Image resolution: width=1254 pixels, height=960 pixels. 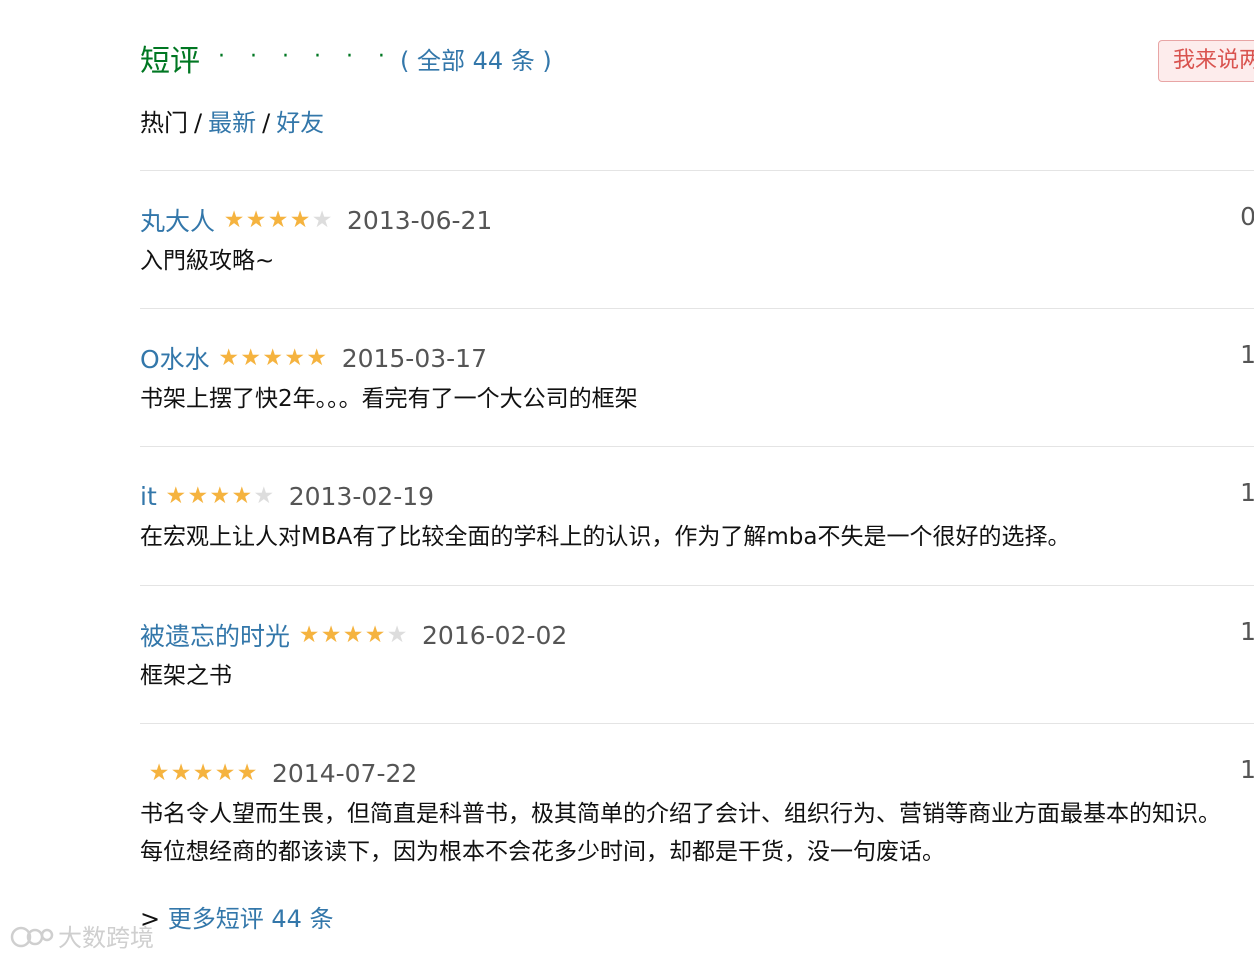 What do you see at coordinates (306, 56) in the screenshot?
I see `title-dots: · · · · · ·` at bounding box center [306, 56].